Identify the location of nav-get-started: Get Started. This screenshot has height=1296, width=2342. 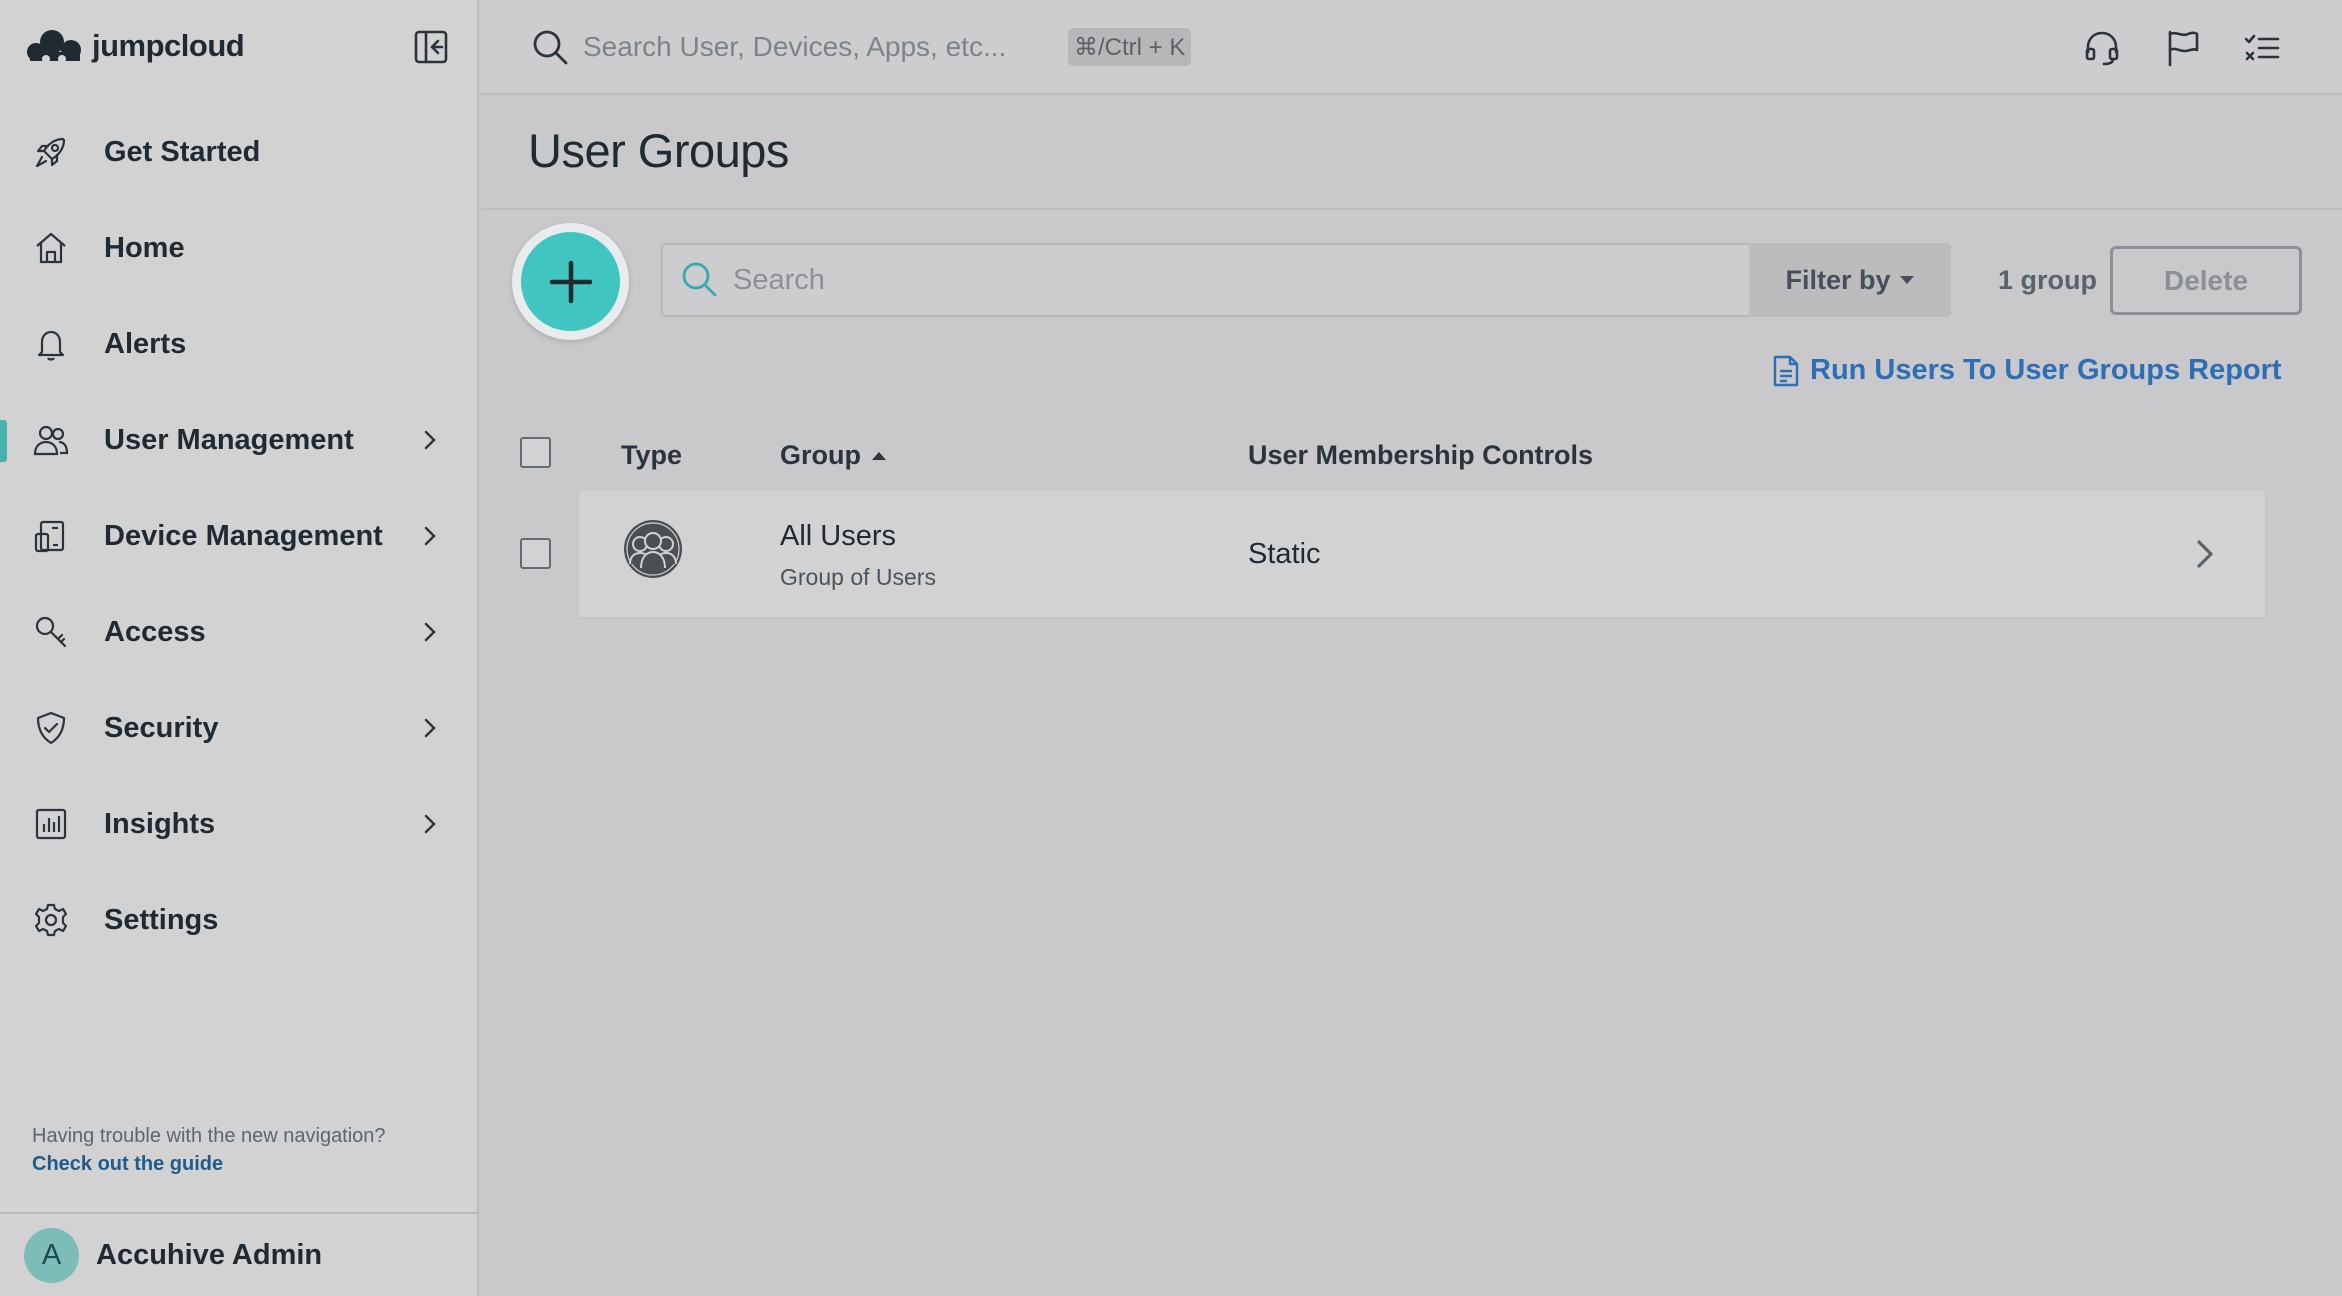
(238, 152).